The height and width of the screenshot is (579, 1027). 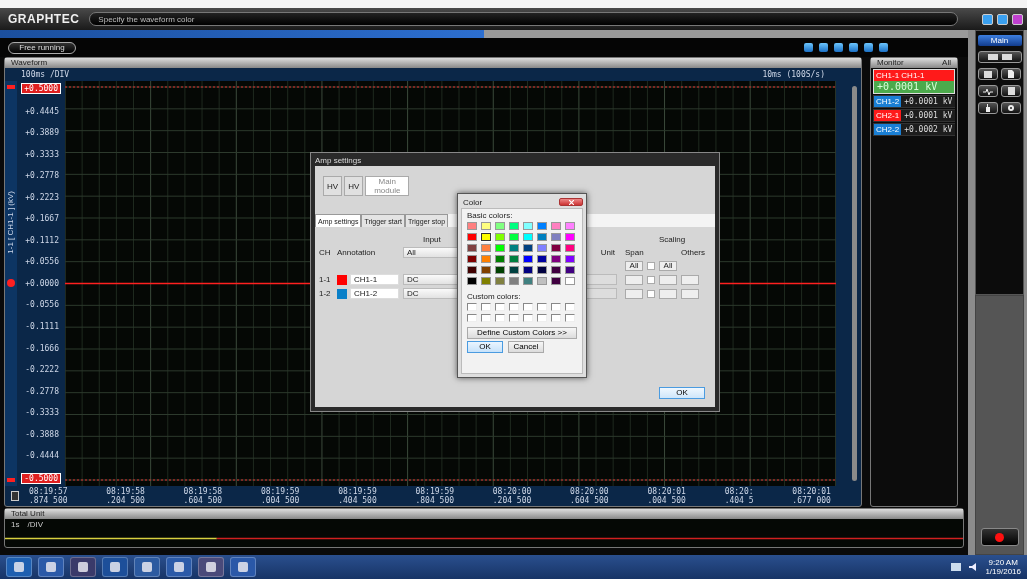 What do you see at coordinates (988, 108) in the screenshot?
I see `hand-button` at bounding box center [988, 108].